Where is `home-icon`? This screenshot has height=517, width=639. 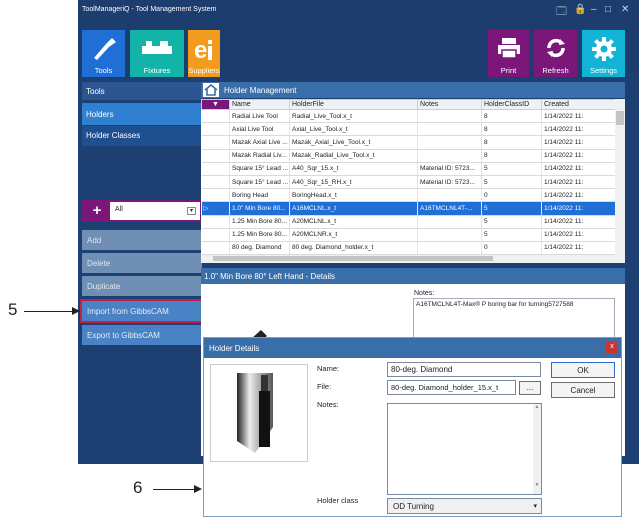 home-icon is located at coordinates (211, 90).